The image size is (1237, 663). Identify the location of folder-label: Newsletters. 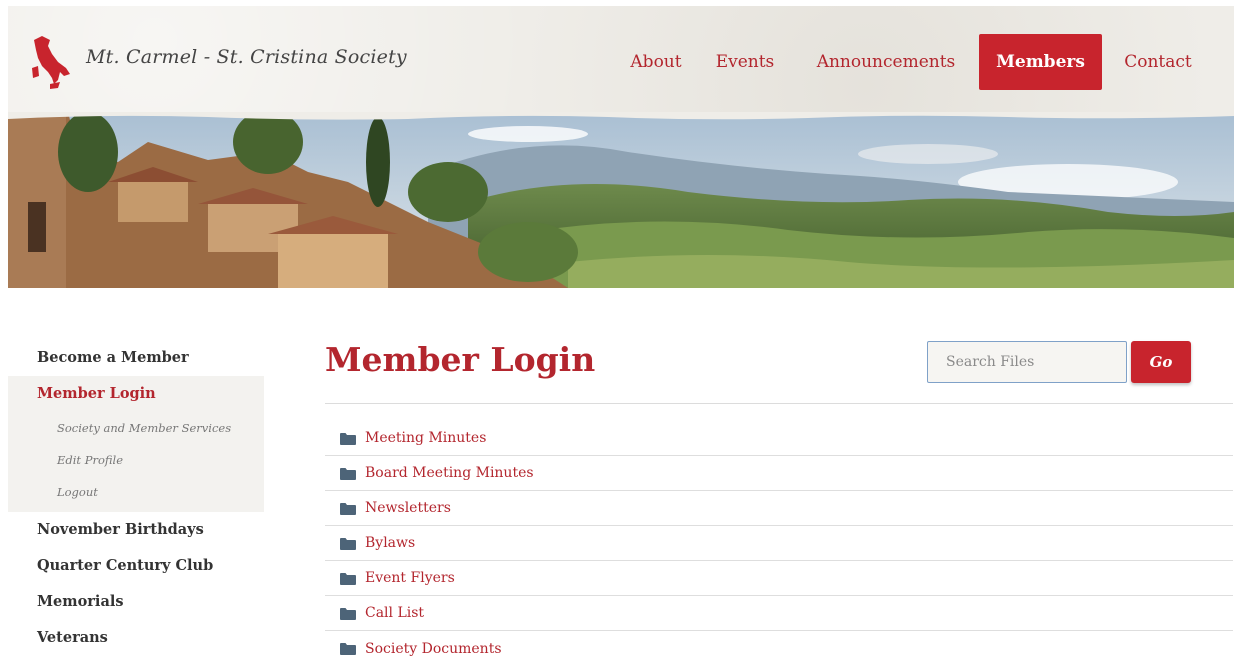
(408, 508).